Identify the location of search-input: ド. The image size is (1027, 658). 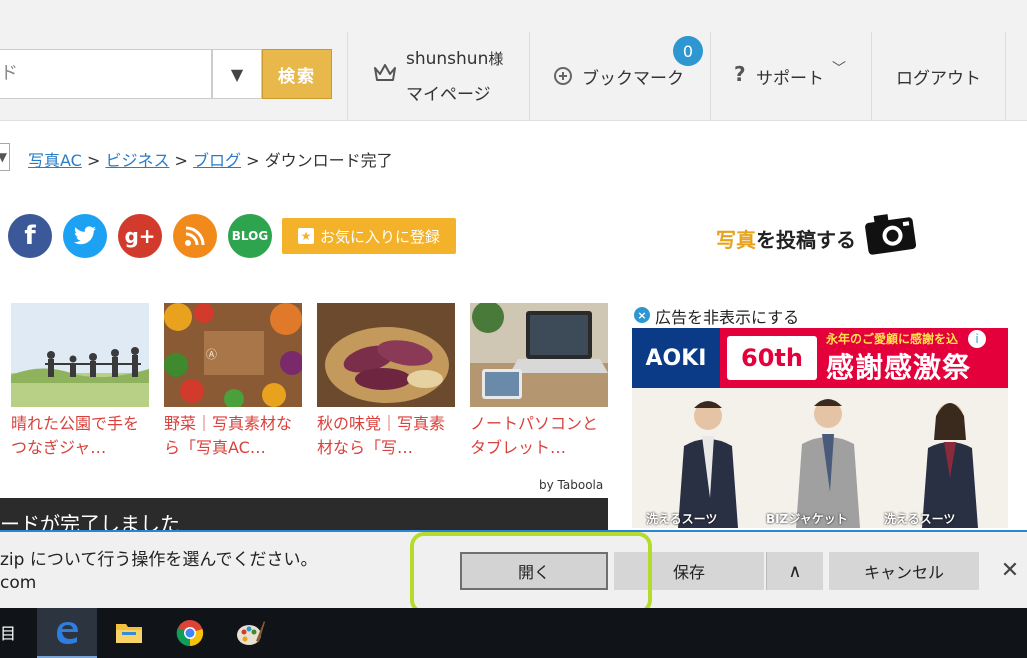
(106, 74).